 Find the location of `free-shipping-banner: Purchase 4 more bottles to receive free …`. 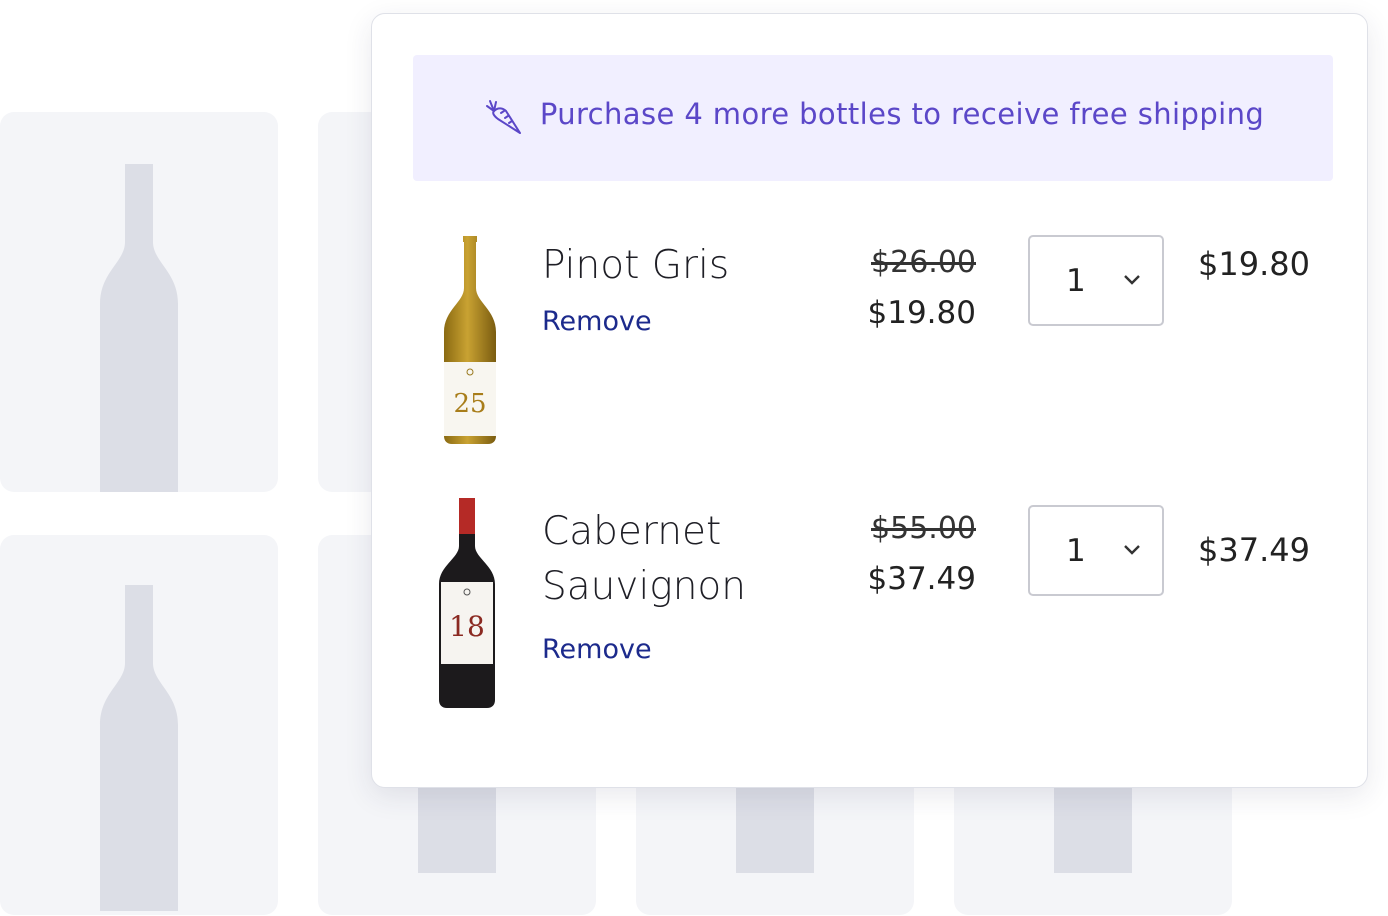

free-shipping-banner: Purchase 4 more bottles to receive free … is located at coordinates (873, 118).